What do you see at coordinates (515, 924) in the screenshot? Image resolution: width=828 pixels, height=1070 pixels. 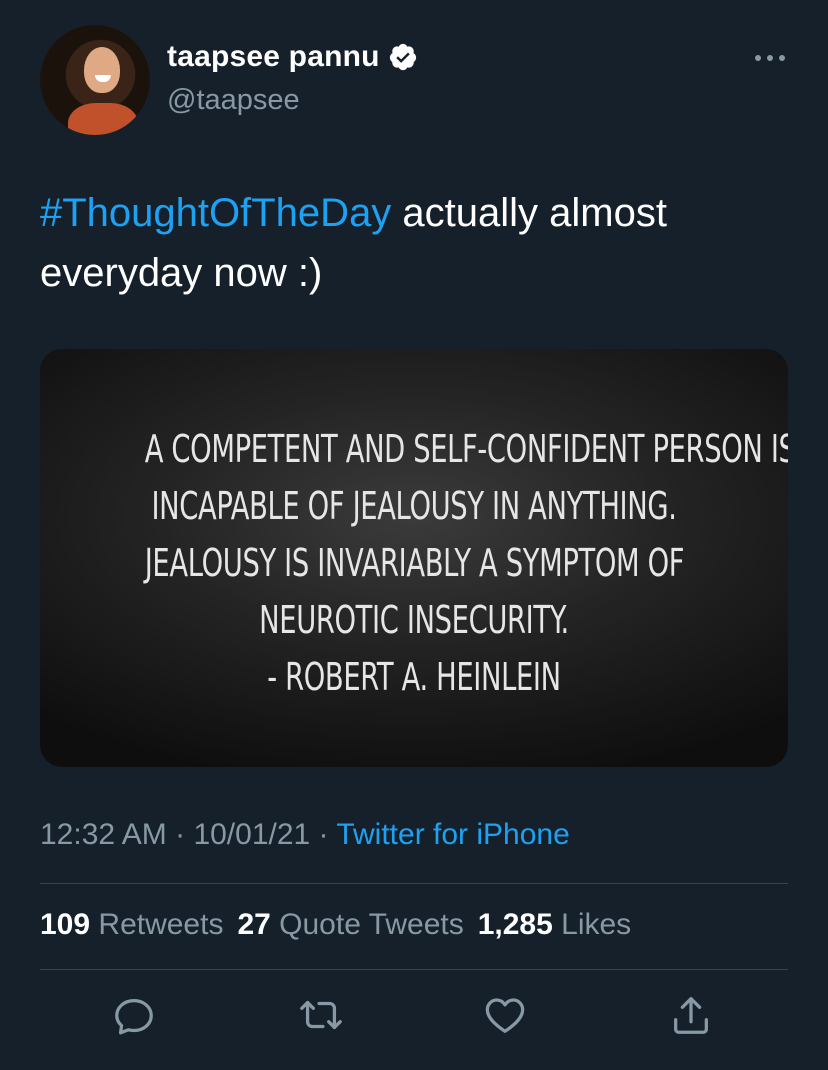 I see `likes-count: 1,285` at bounding box center [515, 924].